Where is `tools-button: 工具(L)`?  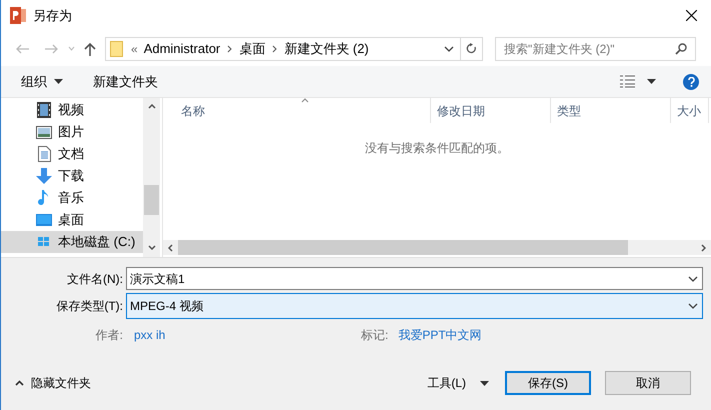 tools-button: 工具(L) is located at coordinates (458, 383).